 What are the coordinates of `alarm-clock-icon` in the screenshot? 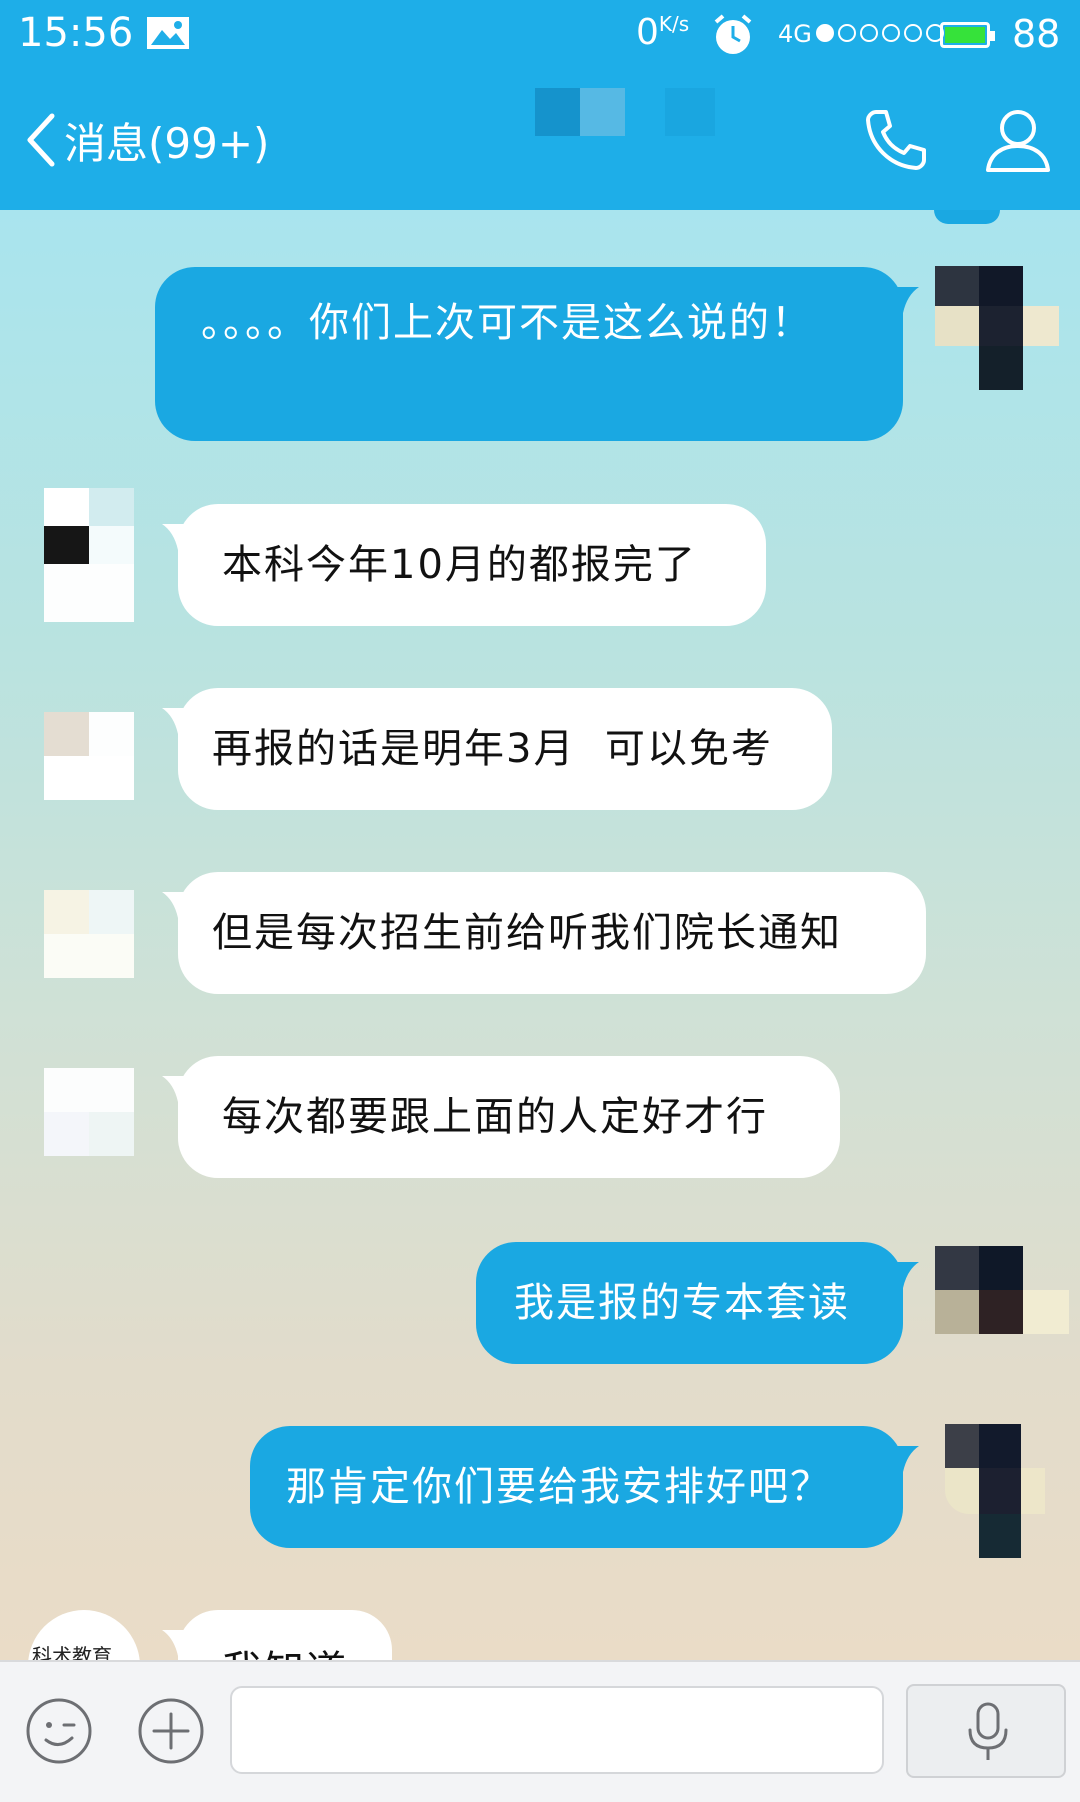 It's located at (733, 34).